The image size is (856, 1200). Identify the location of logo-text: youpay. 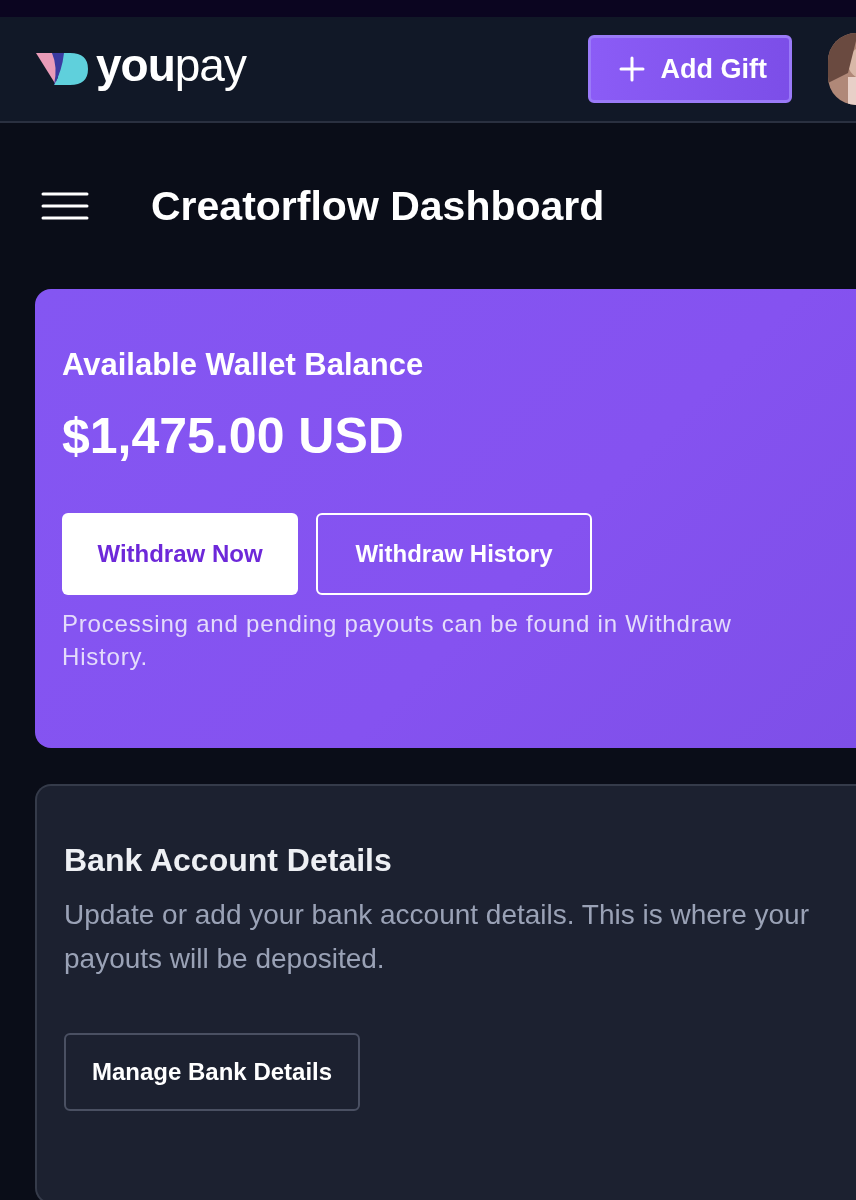
(171, 67).